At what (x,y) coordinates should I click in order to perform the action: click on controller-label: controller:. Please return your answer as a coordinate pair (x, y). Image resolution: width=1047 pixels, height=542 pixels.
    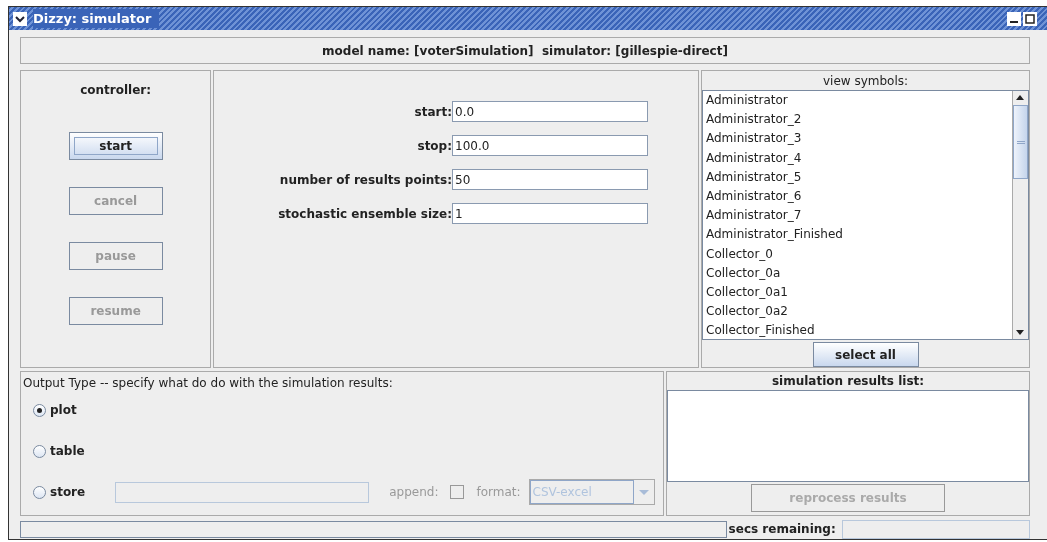
    Looking at the image, I should click on (116, 90).